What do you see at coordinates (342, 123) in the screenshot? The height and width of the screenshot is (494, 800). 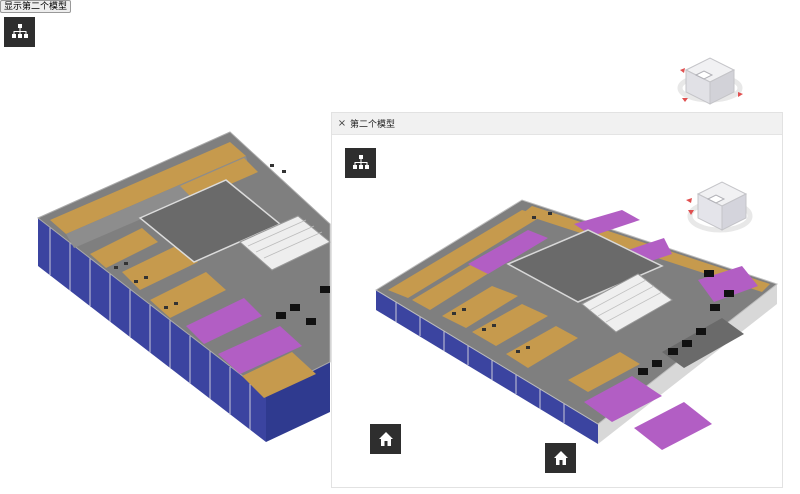 I see `close-button: ×` at bounding box center [342, 123].